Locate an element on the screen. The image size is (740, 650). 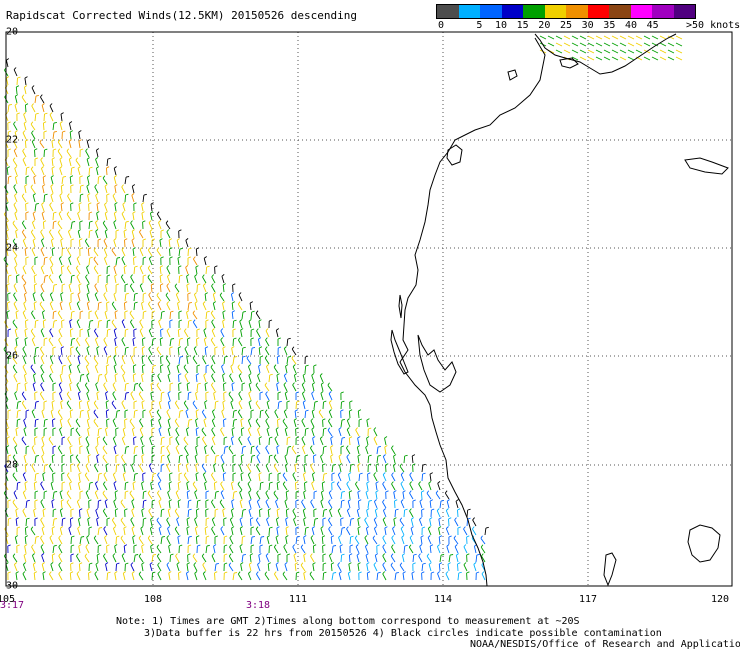
longitude-label: 108 is located at coordinates (153, 599).